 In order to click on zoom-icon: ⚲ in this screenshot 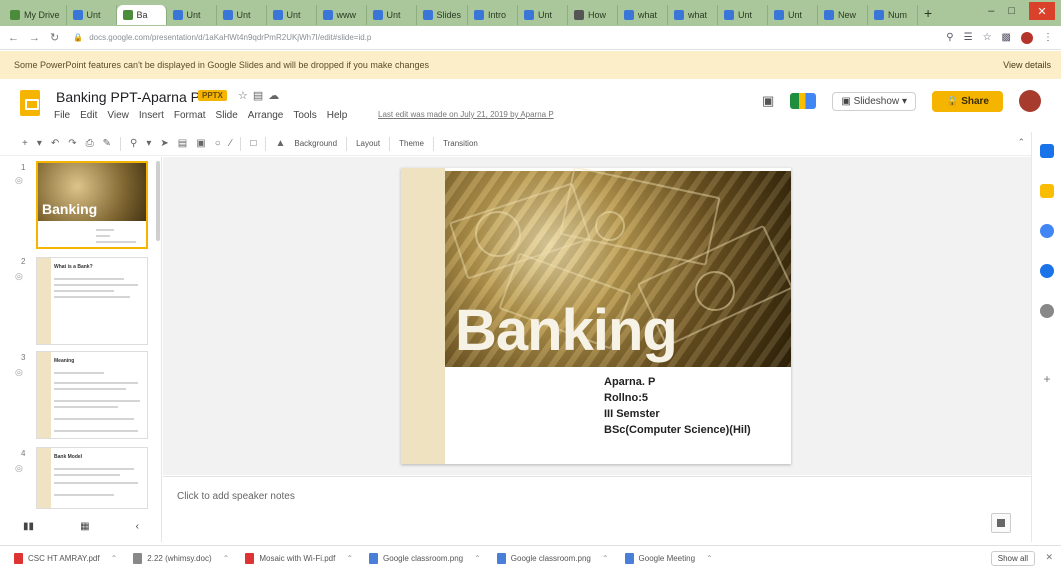, I will do `click(133, 143)`.